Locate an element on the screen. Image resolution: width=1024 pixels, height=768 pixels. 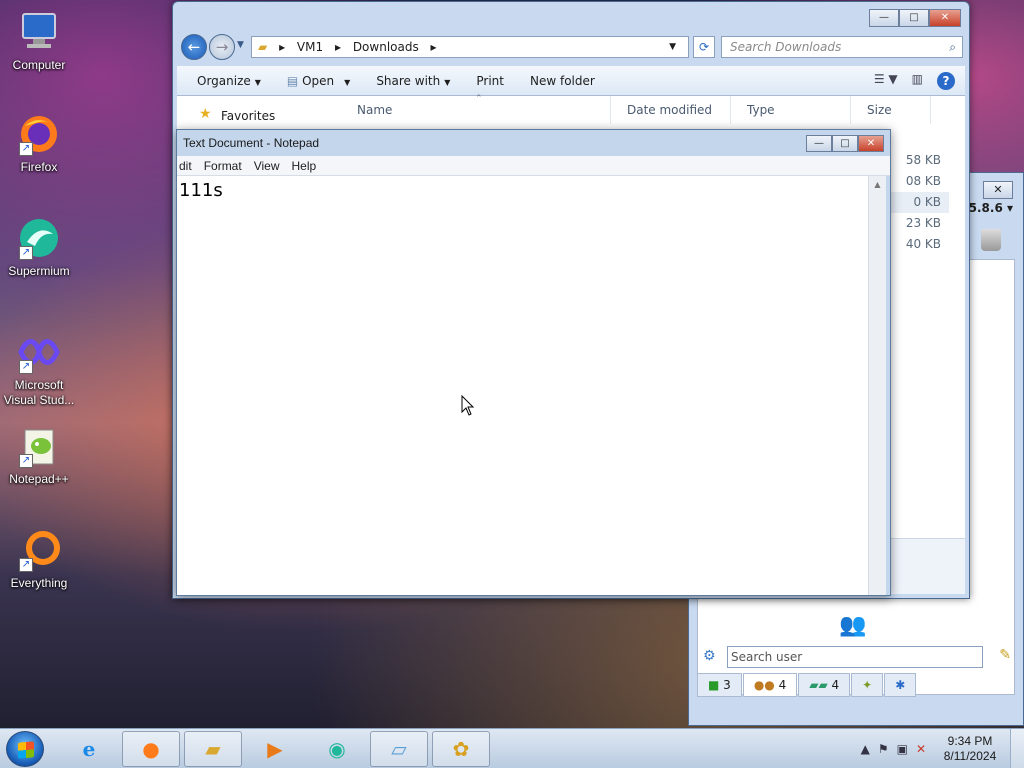
desktop-icon-computer: Computer is located at coordinates (39, 41).